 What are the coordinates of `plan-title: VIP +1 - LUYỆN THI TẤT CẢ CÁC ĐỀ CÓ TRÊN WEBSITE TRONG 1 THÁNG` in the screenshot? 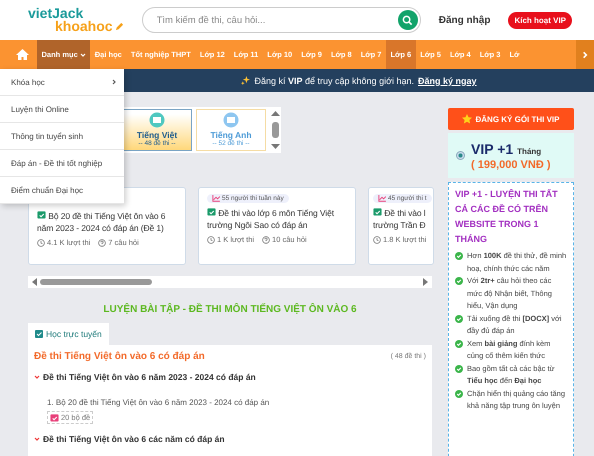 It's located at (507, 217).